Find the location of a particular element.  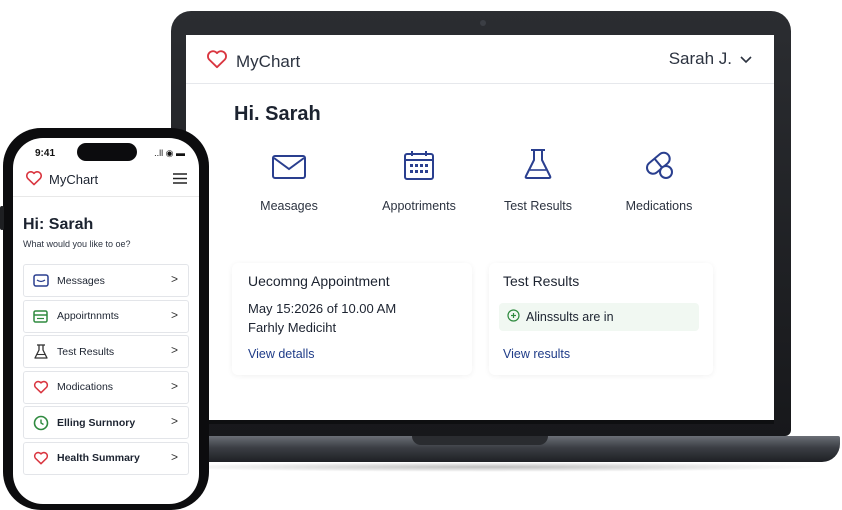

tile-label: Appotriments is located at coordinates (419, 206).